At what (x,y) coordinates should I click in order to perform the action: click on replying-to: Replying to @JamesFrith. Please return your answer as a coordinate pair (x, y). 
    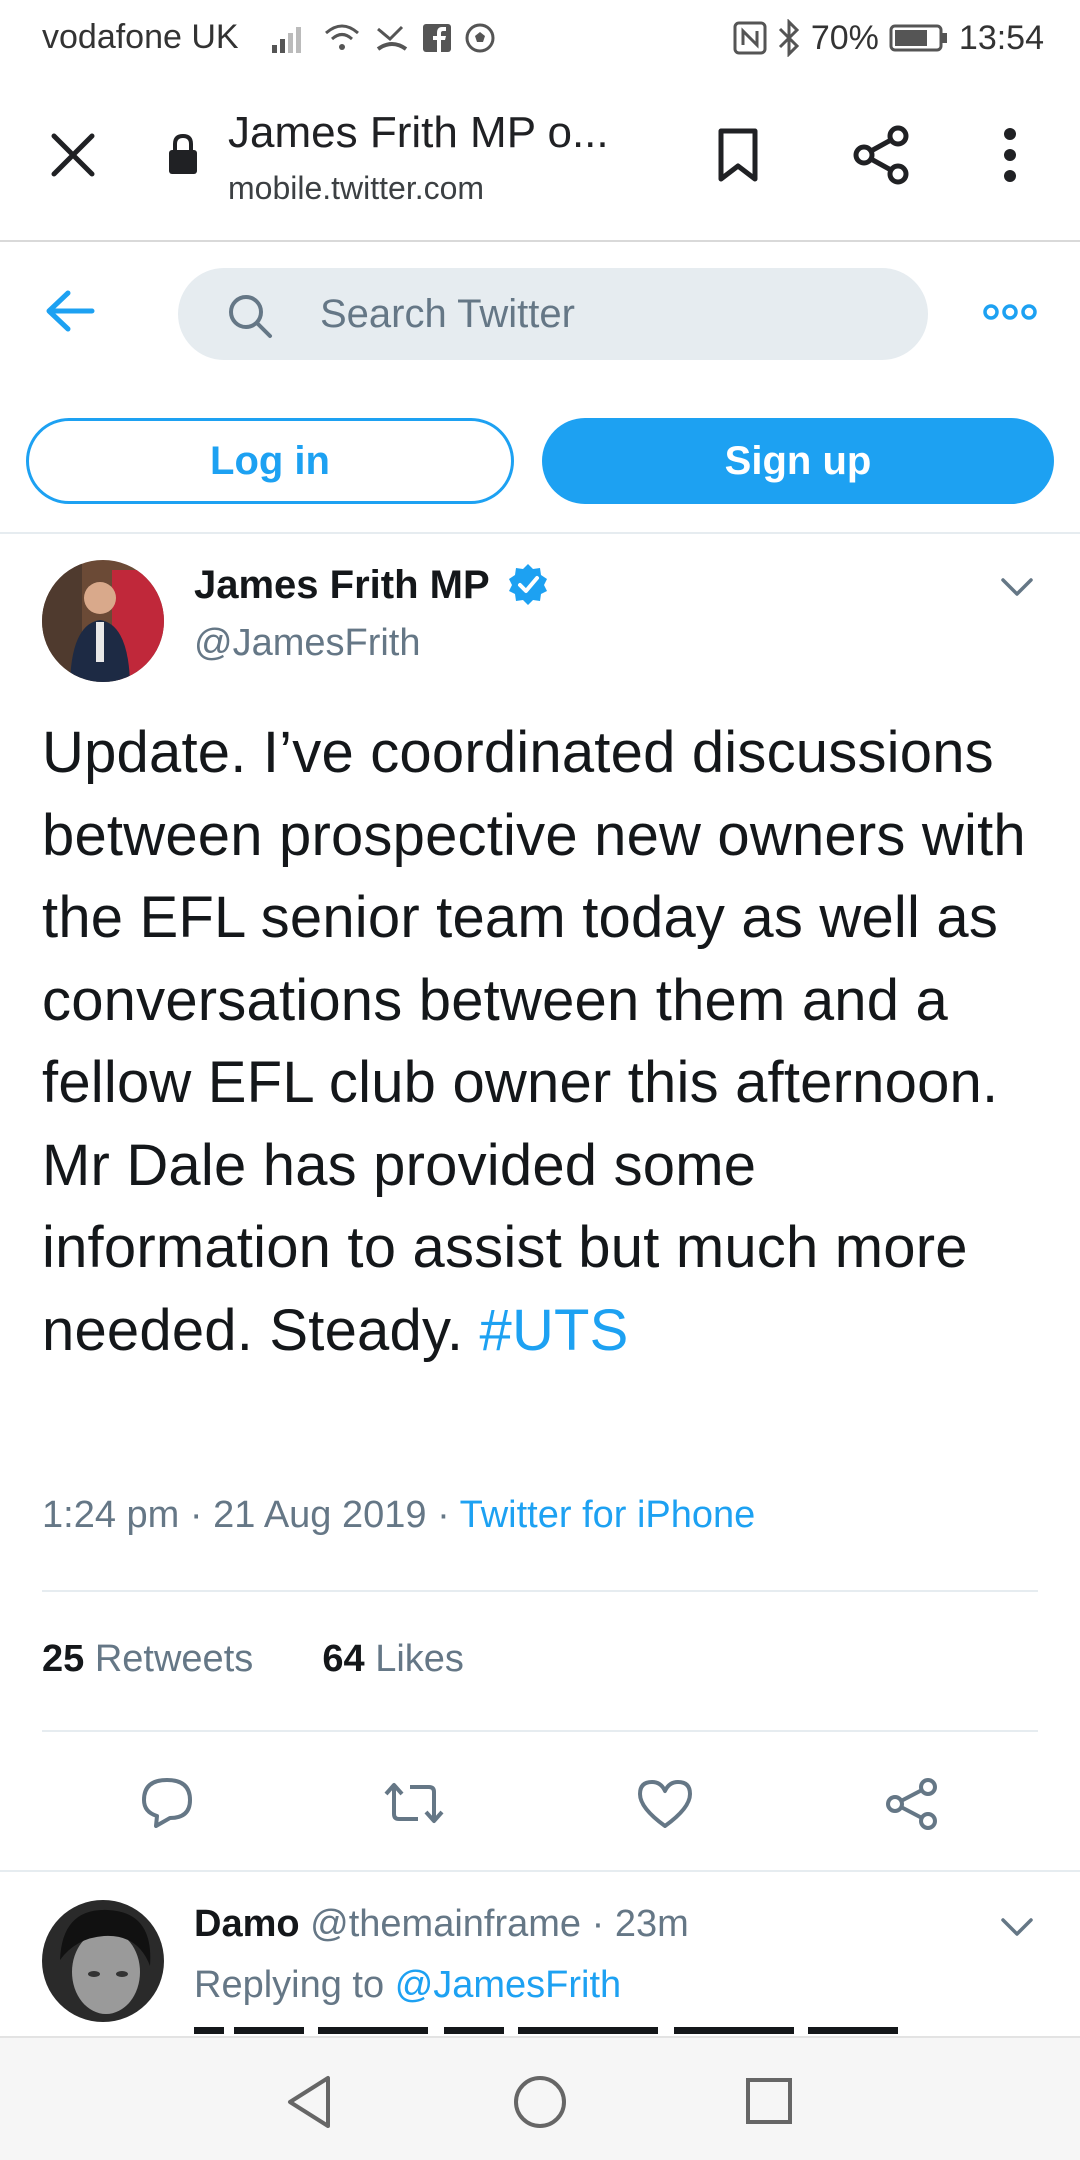
    Looking at the image, I should click on (407, 1985).